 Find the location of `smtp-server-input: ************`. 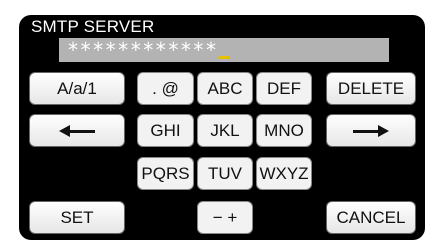

smtp-server-input: ************ is located at coordinates (224, 50).